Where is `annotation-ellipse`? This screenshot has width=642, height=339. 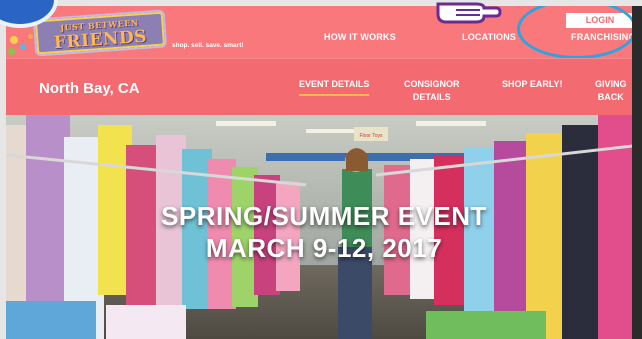
annotation-ellipse is located at coordinates (577, 32).